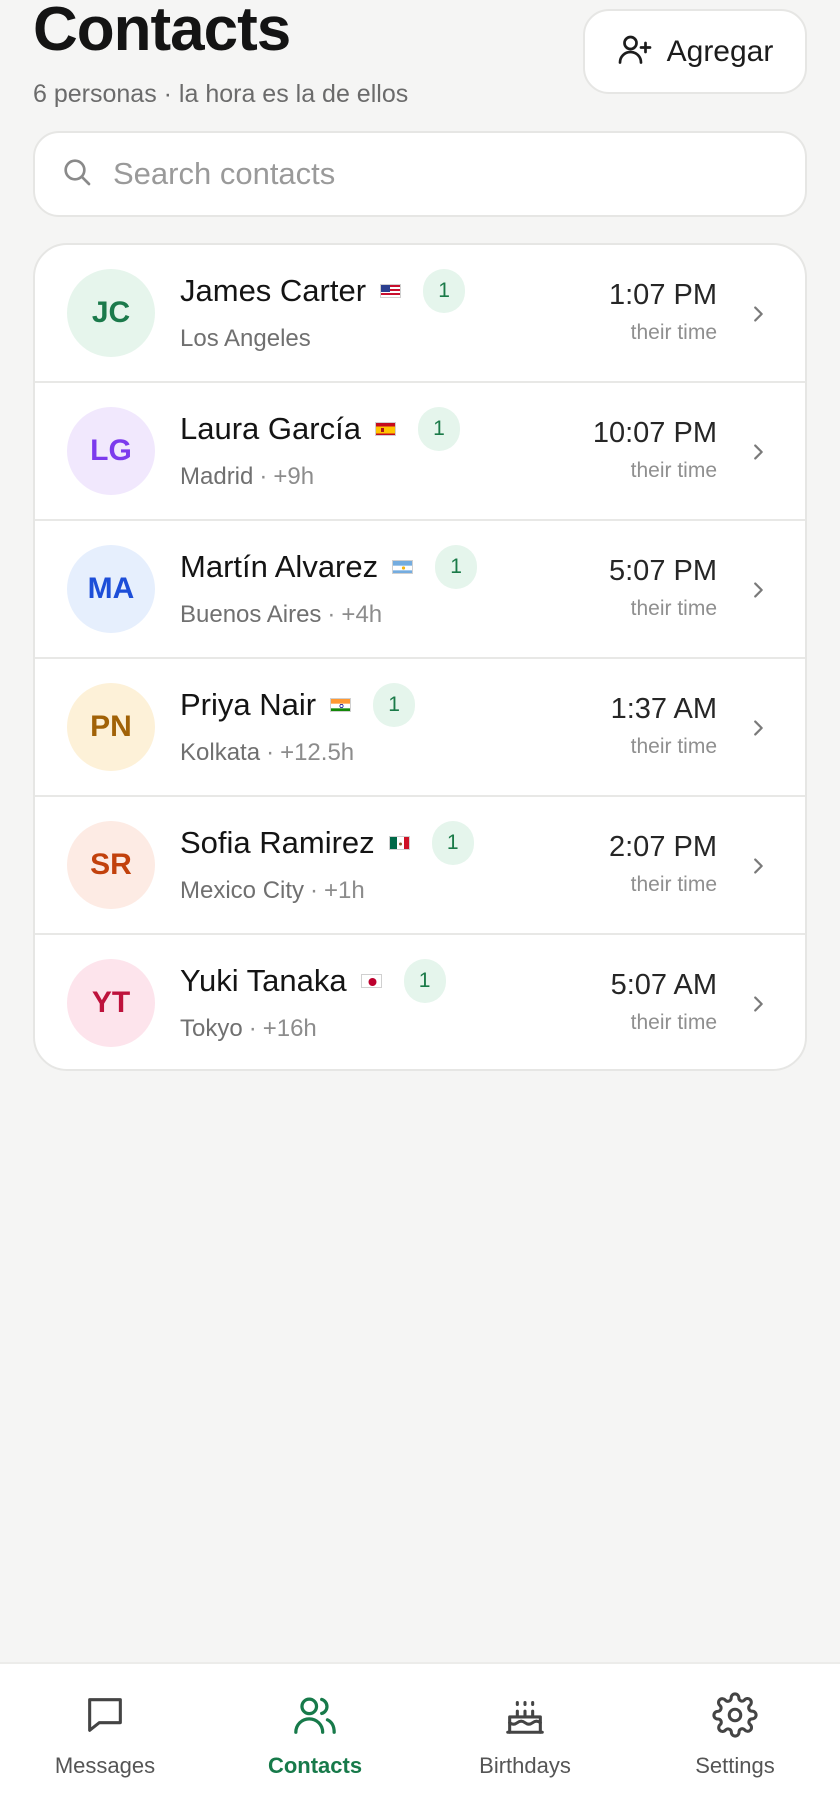  What do you see at coordinates (317, 752) in the screenshot?
I see `time-offset: +12.5h` at bounding box center [317, 752].